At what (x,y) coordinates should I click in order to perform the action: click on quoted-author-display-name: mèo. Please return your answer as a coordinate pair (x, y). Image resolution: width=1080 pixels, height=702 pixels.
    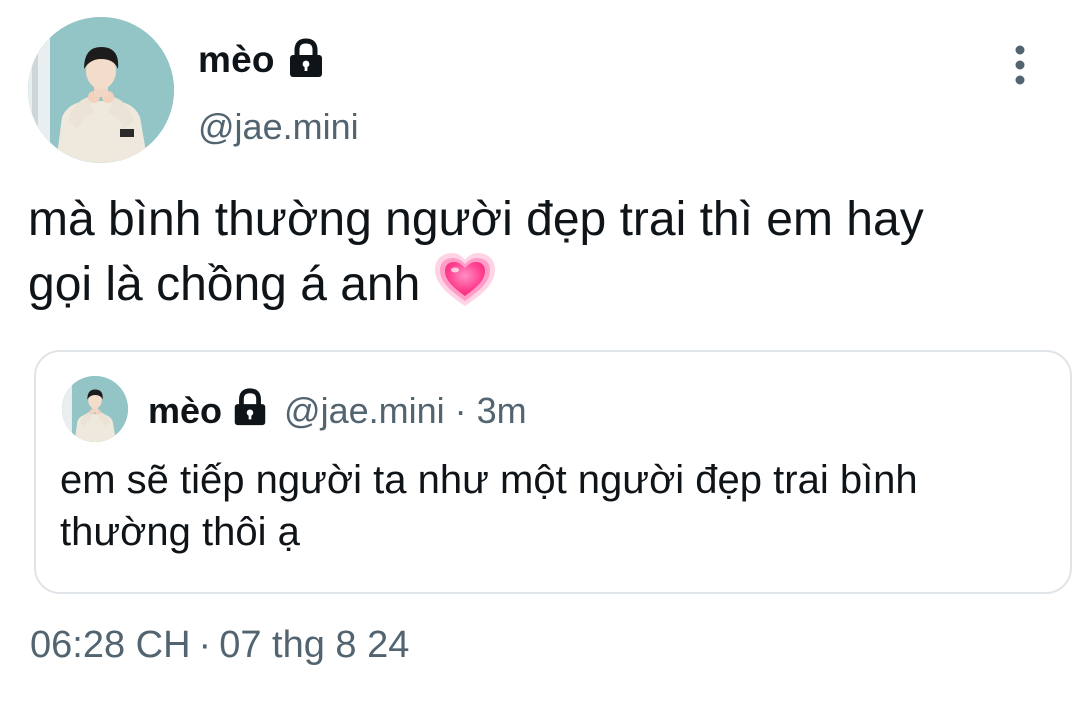
    Looking at the image, I should click on (185, 410).